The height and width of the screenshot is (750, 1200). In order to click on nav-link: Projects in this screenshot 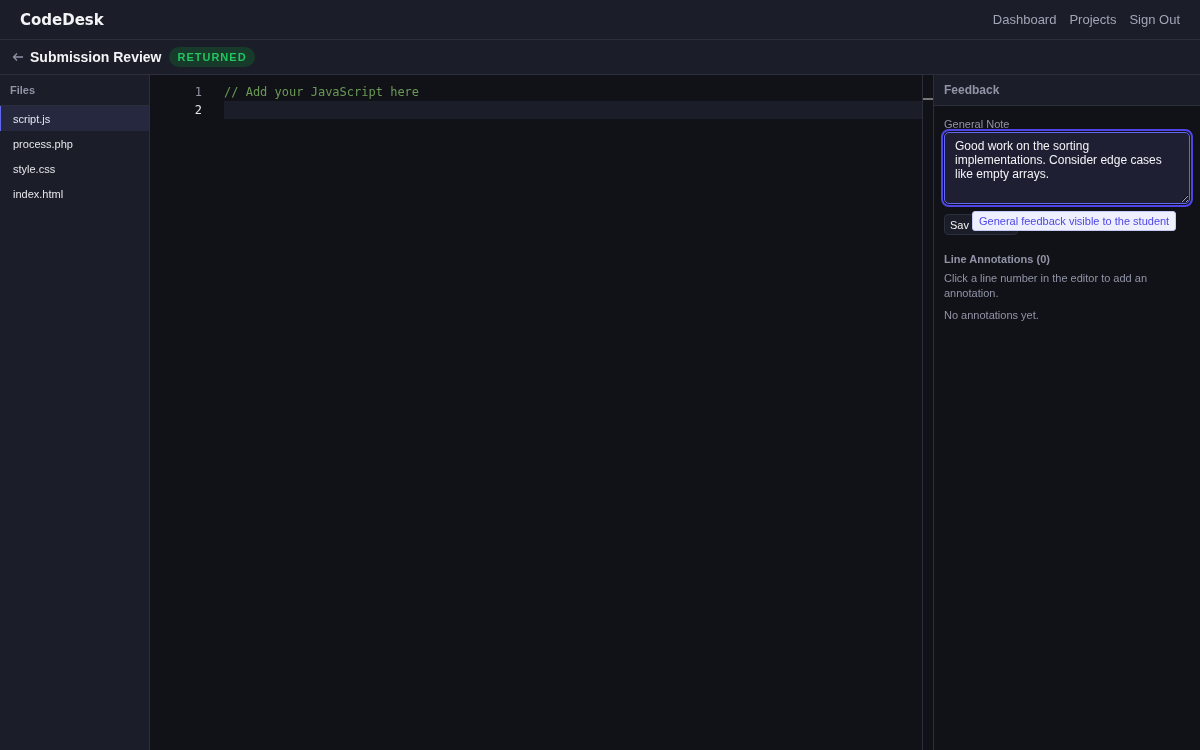, I will do `click(1093, 19)`.